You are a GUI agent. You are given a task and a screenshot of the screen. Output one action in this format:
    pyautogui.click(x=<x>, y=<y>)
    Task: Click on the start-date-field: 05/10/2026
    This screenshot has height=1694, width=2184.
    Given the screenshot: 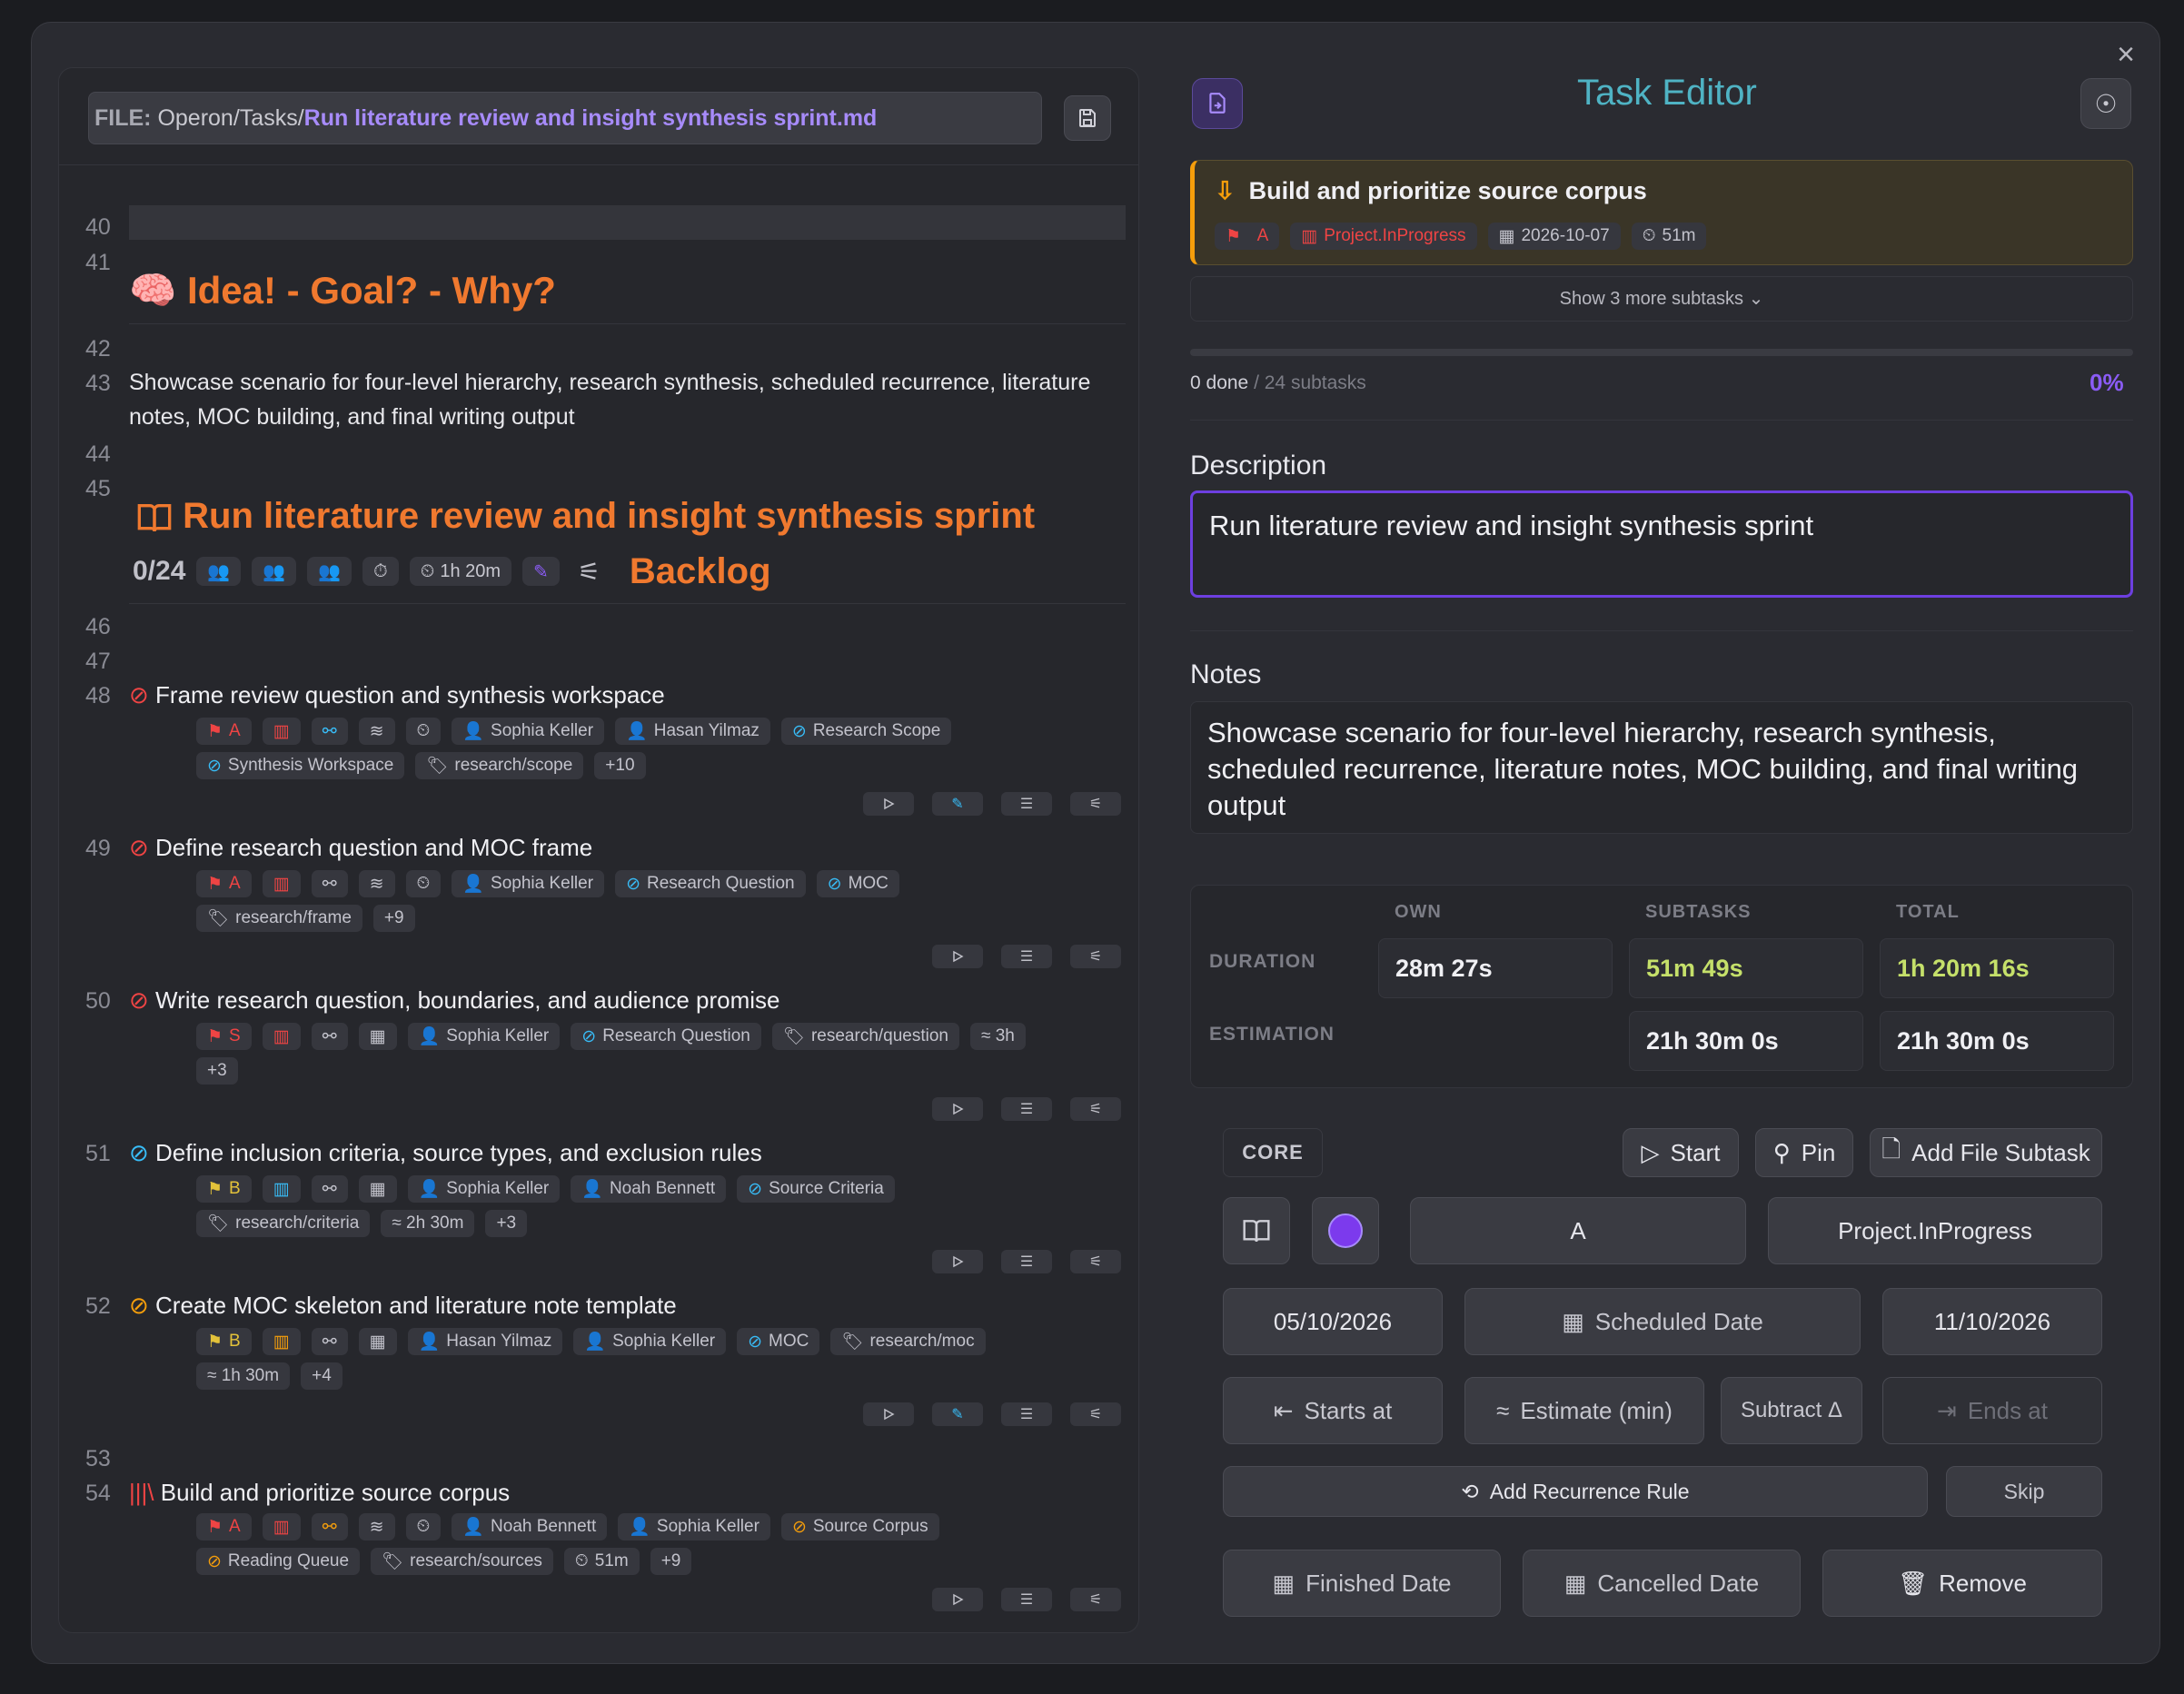 What is the action you would take?
    pyautogui.click(x=1333, y=1321)
    